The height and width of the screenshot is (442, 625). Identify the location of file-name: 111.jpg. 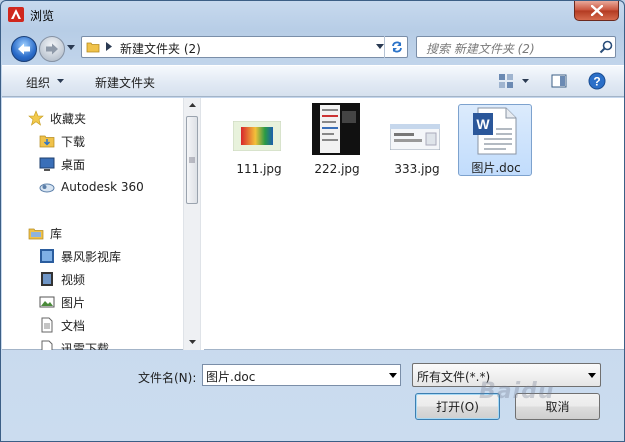
(259, 169).